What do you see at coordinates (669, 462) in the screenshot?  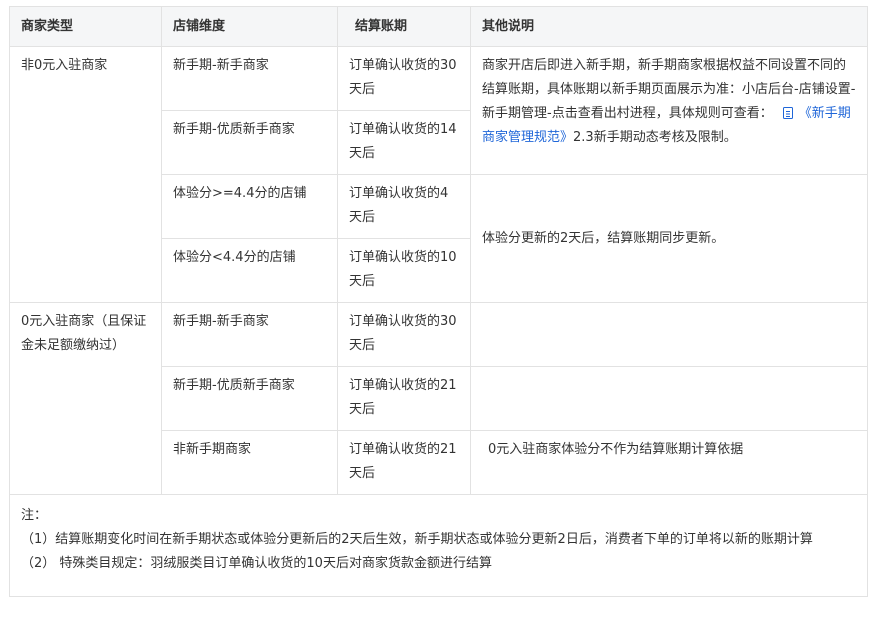 I see `remark-cell: 0元入驻商家体验分不作为结算账期计算依据` at bounding box center [669, 462].